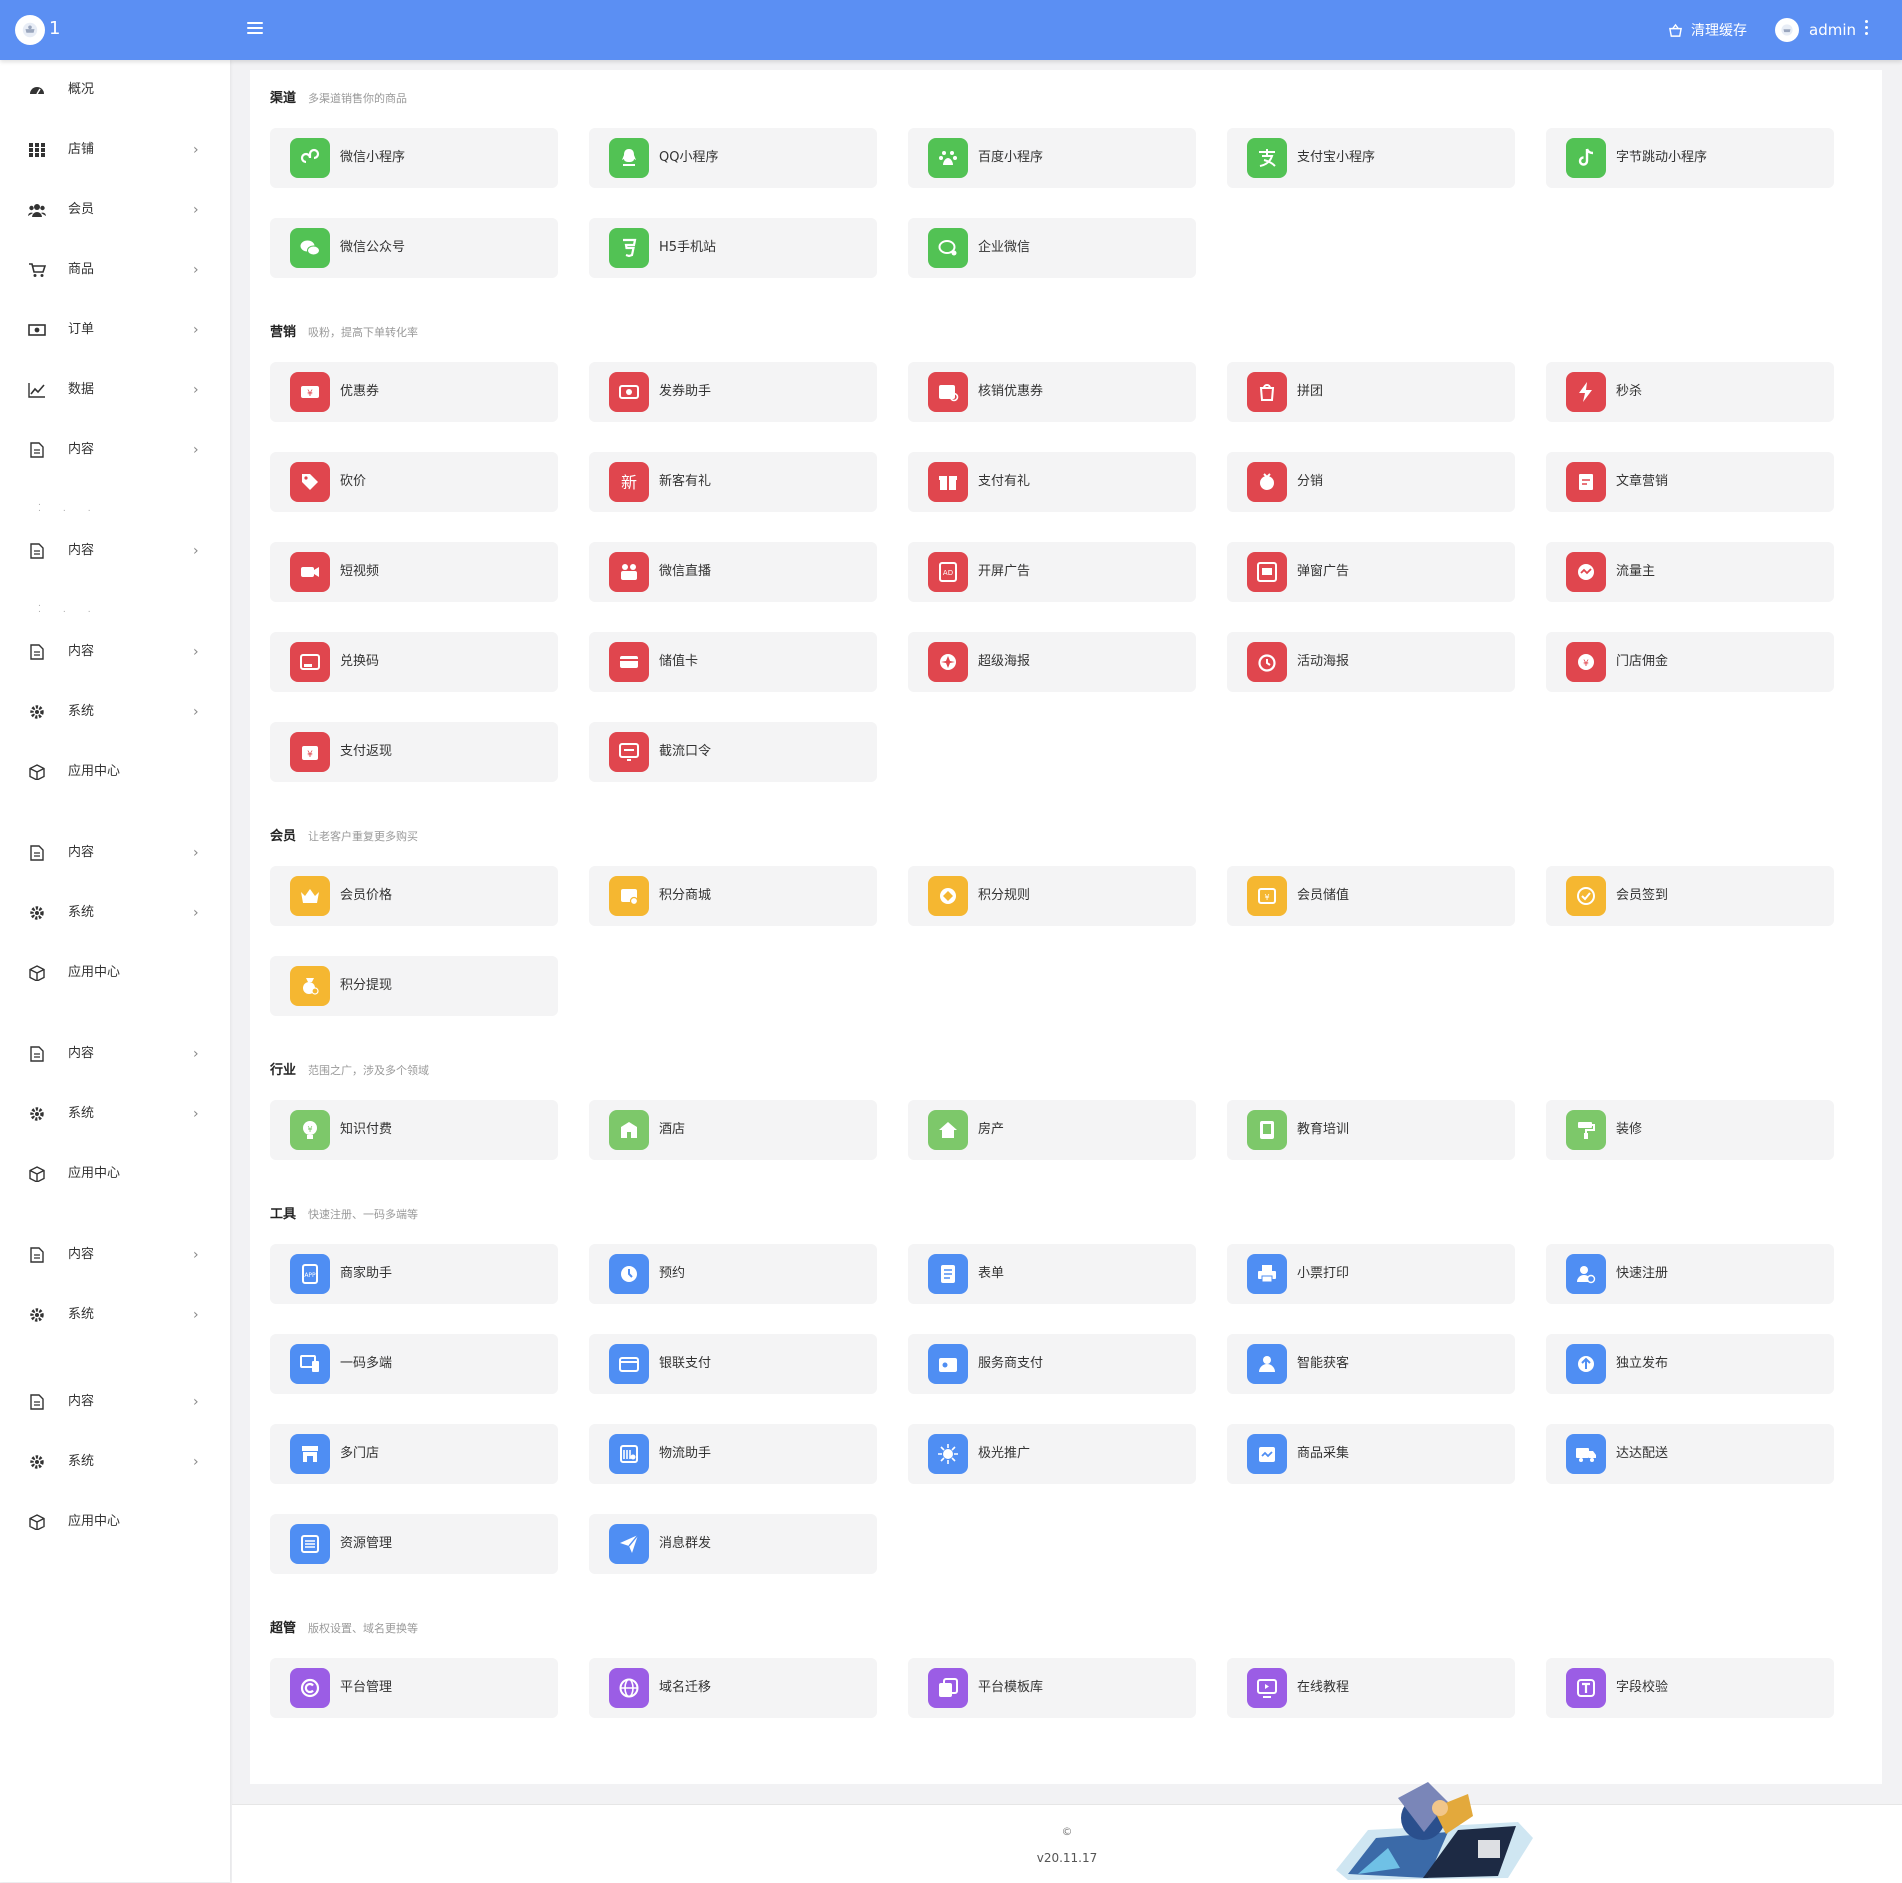 The height and width of the screenshot is (1883, 1902). What do you see at coordinates (733, 1130) in the screenshot?
I see `app-card: 酒店` at bounding box center [733, 1130].